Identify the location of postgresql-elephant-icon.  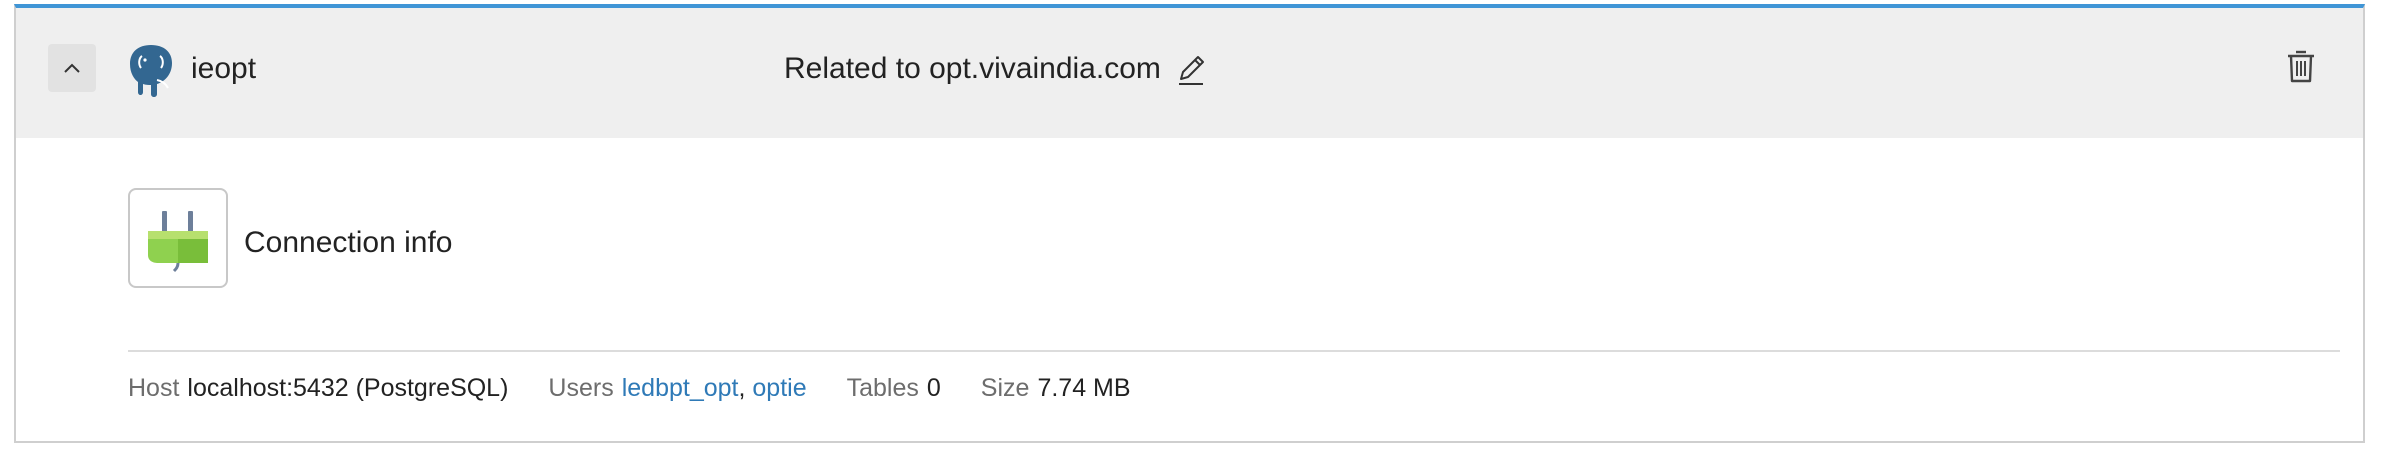
(151, 71).